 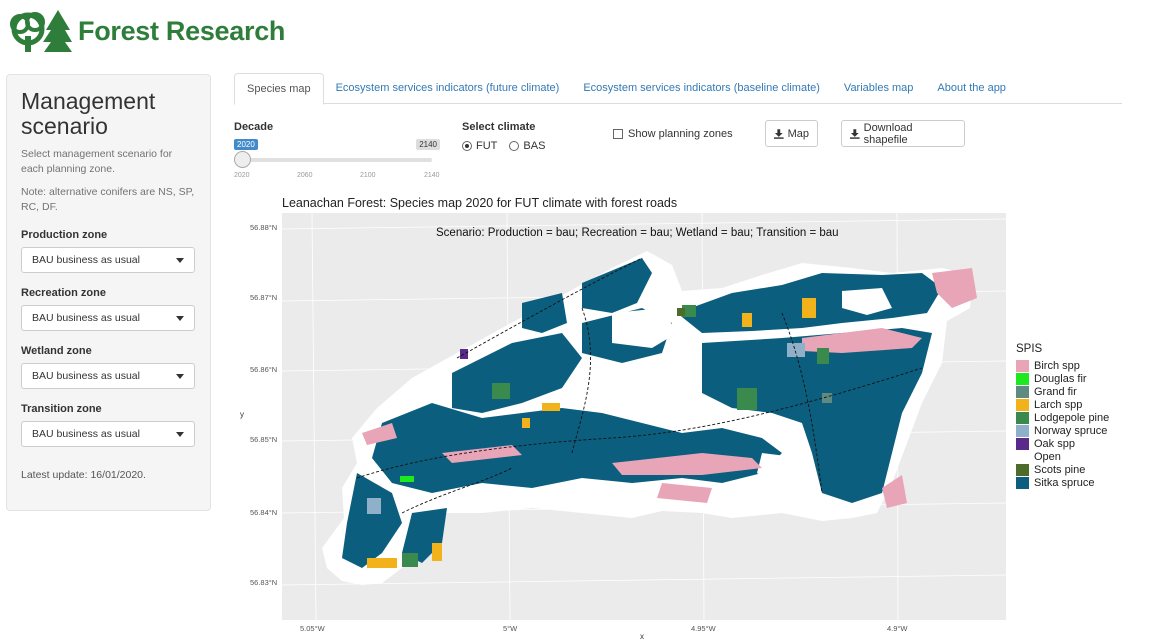 What do you see at coordinates (1054, 443) in the screenshot?
I see `legend-label: Oak spp` at bounding box center [1054, 443].